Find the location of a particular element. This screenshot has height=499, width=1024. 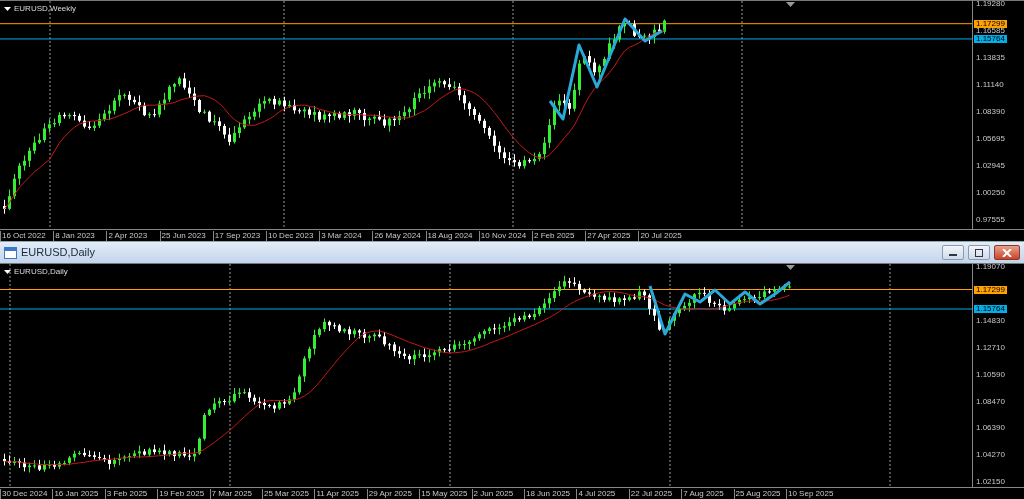

date-label: 15 May 2025 is located at coordinates (443, 494).